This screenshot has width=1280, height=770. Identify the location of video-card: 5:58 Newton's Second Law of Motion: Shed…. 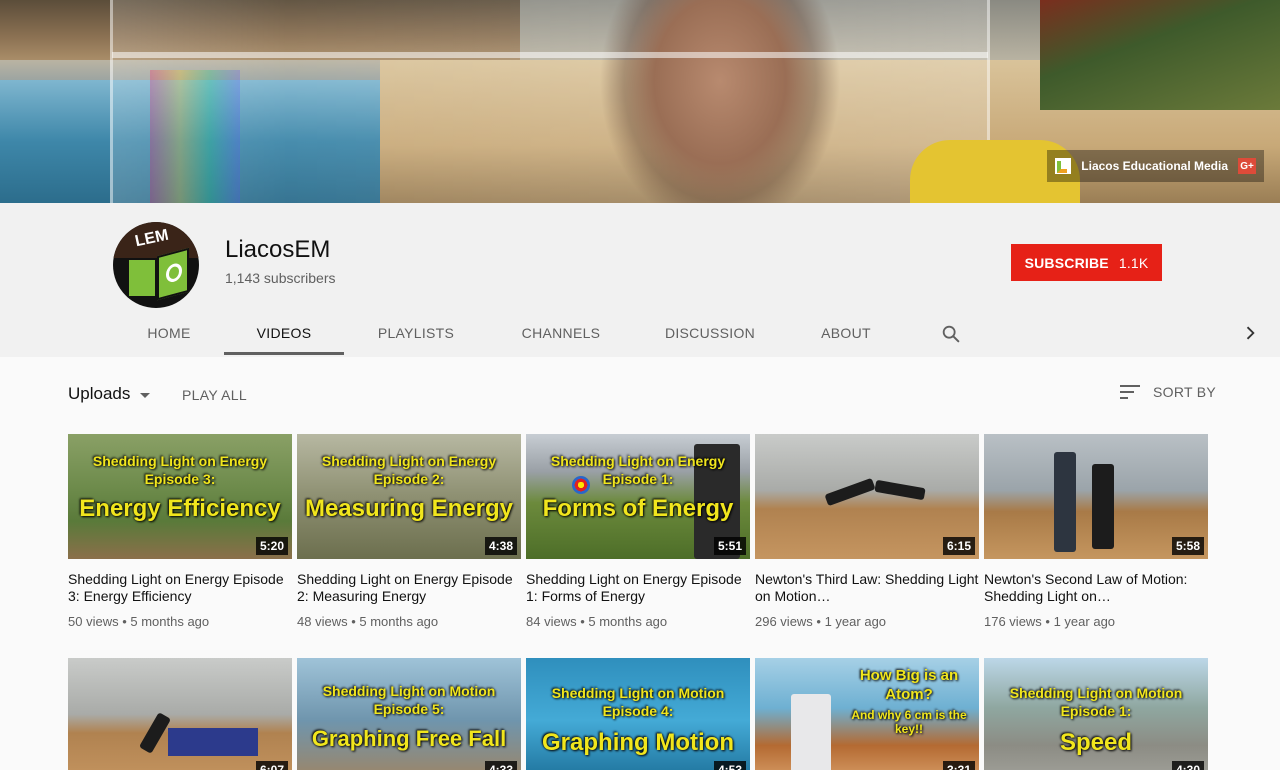
(1096, 531).